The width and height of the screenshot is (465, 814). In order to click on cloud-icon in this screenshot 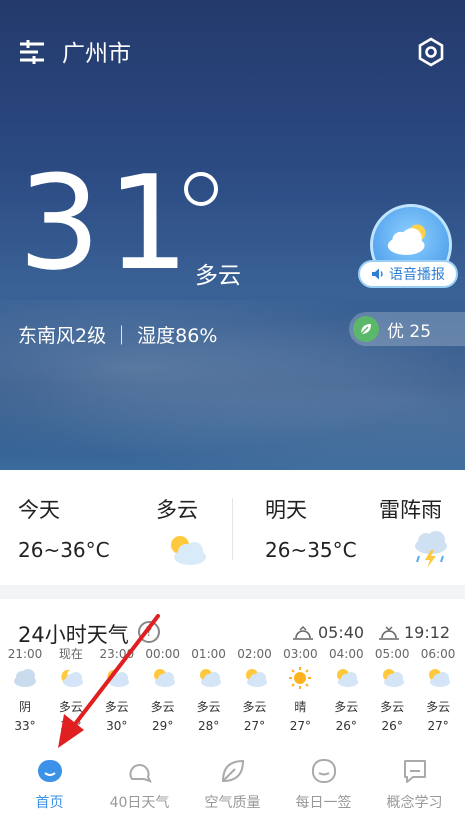, I will do `click(25, 678)`.